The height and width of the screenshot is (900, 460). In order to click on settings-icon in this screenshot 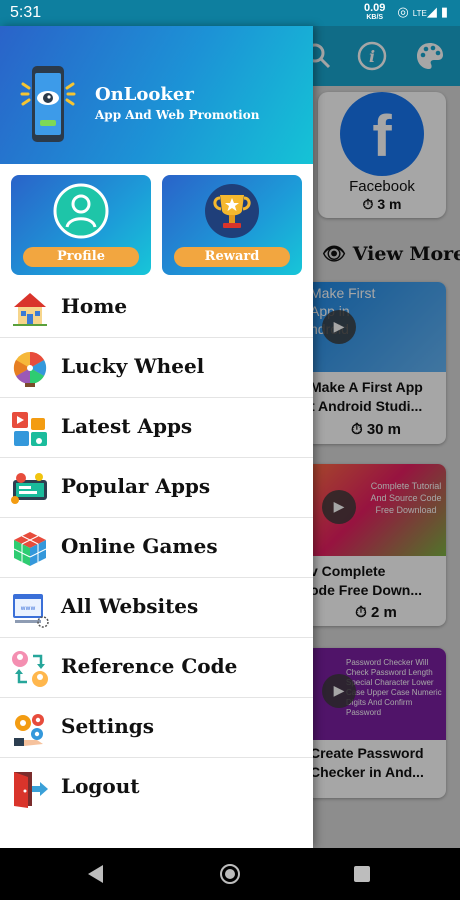, I will do `click(29, 730)`.